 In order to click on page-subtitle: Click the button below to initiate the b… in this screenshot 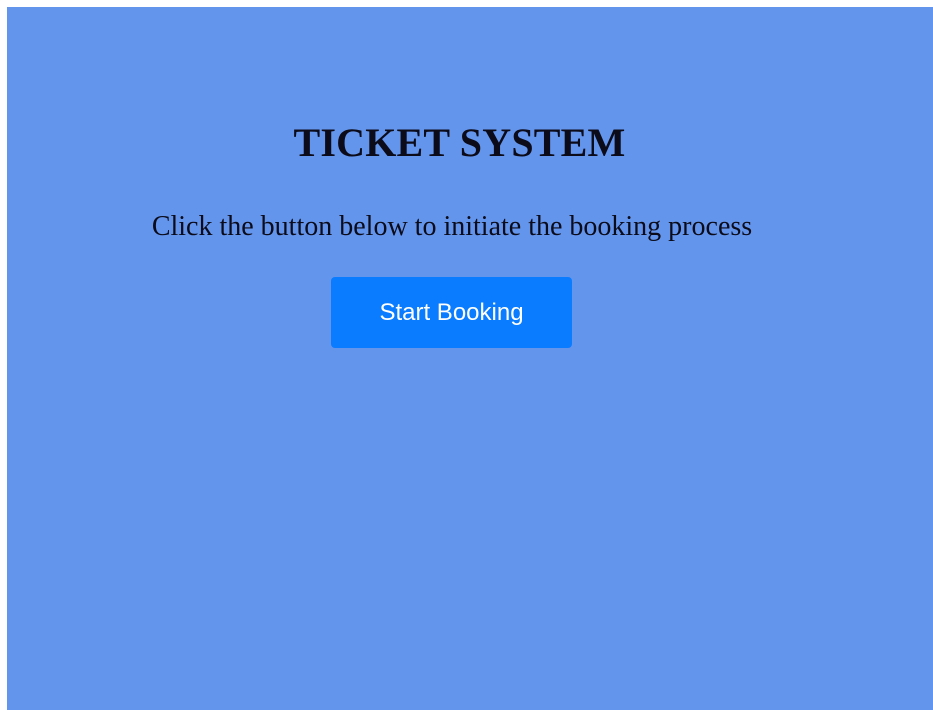, I will do `click(452, 226)`.